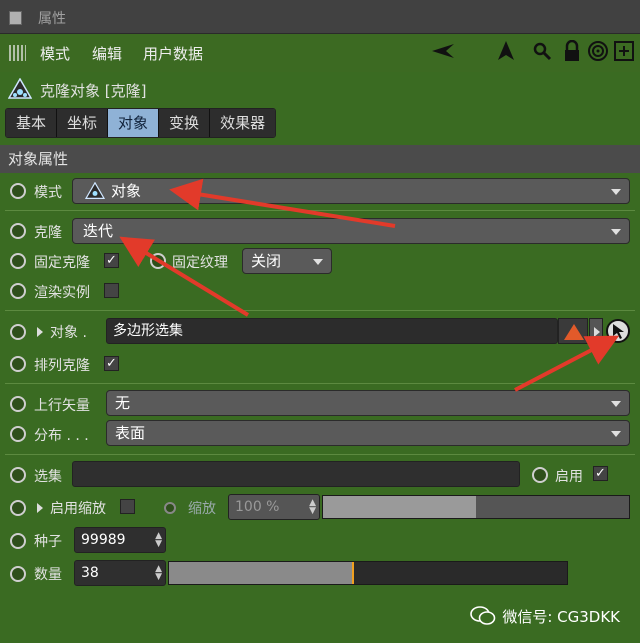 This screenshot has height=643, width=640. What do you see at coordinates (561, 616) in the screenshot?
I see `watermark-text: 微信号: CG3DKK` at bounding box center [561, 616].